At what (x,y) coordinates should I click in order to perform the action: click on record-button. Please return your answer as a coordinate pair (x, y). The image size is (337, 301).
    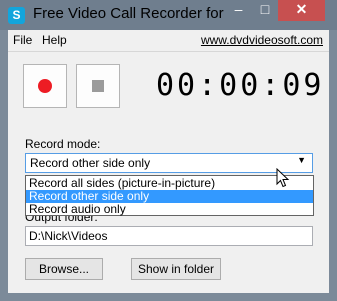
    Looking at the image, I should click on (45, 86).